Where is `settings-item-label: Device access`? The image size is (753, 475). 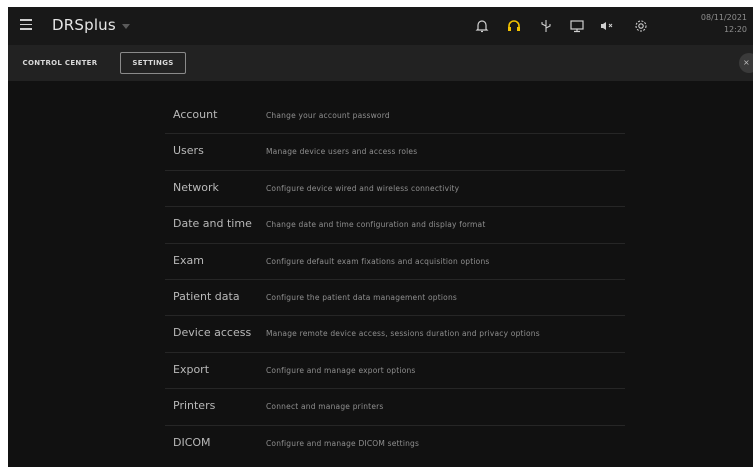
settings-item-label: Device access is located at coordinates (212, 333).